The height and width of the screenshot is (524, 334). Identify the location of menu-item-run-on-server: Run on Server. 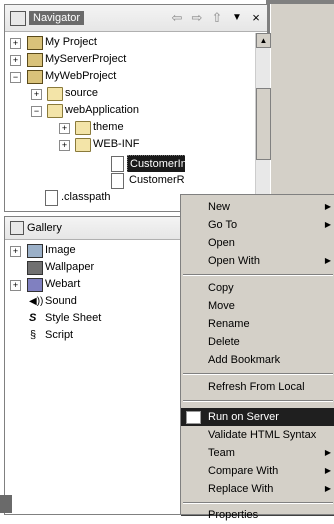
(257, 417).